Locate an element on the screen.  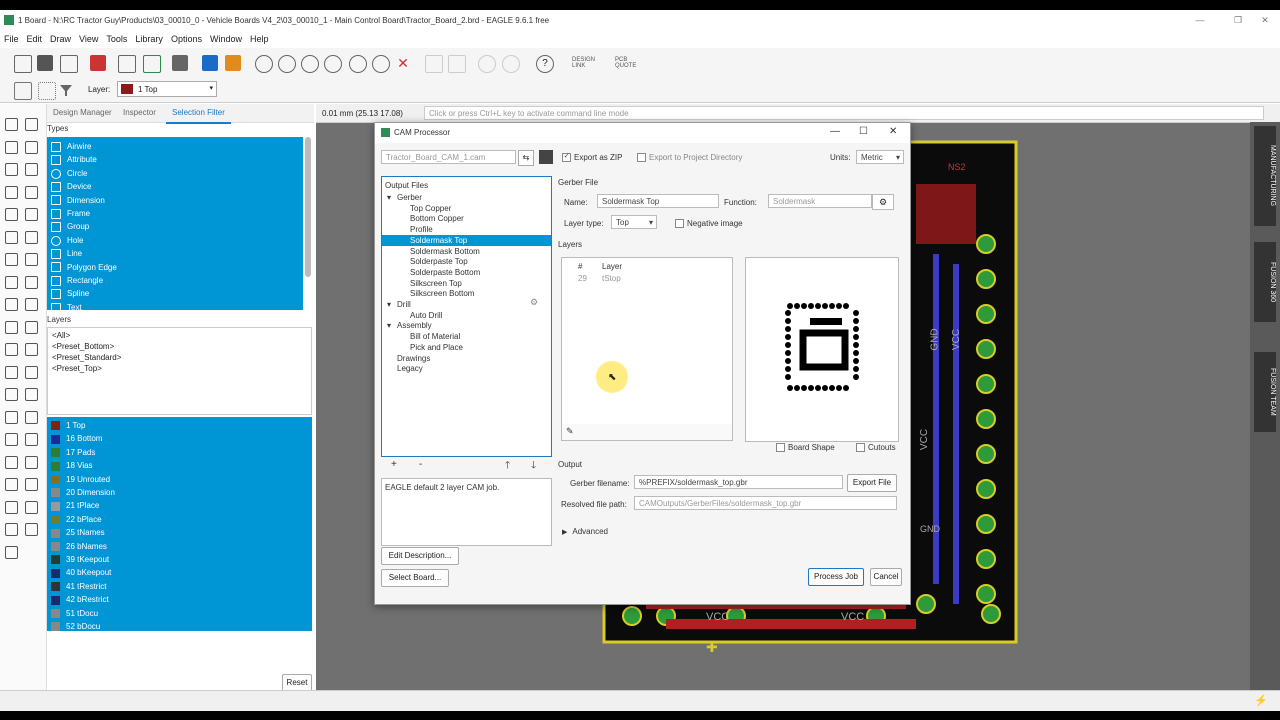
layer-item: 16 Bottom is located at coordinates (76, 438).